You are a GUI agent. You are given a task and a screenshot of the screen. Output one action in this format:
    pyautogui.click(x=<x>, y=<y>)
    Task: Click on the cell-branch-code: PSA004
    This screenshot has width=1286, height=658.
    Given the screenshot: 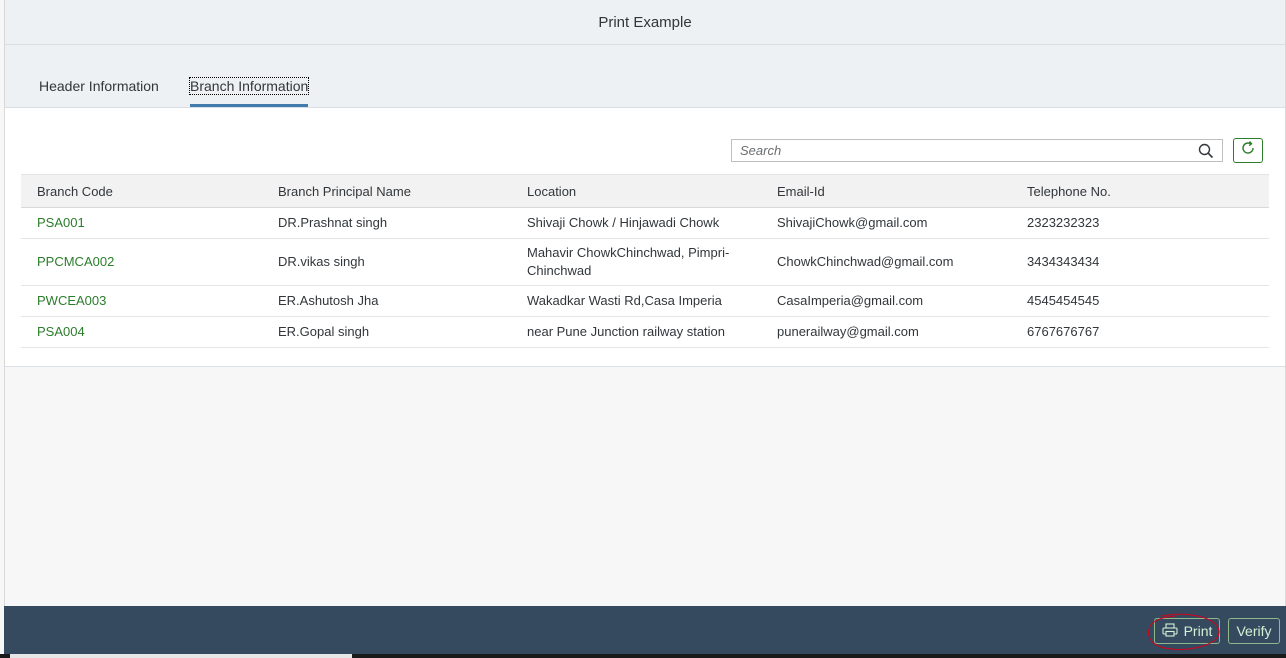 What is the action you would take?
    pyautogui.click(x=141, y=332)
    